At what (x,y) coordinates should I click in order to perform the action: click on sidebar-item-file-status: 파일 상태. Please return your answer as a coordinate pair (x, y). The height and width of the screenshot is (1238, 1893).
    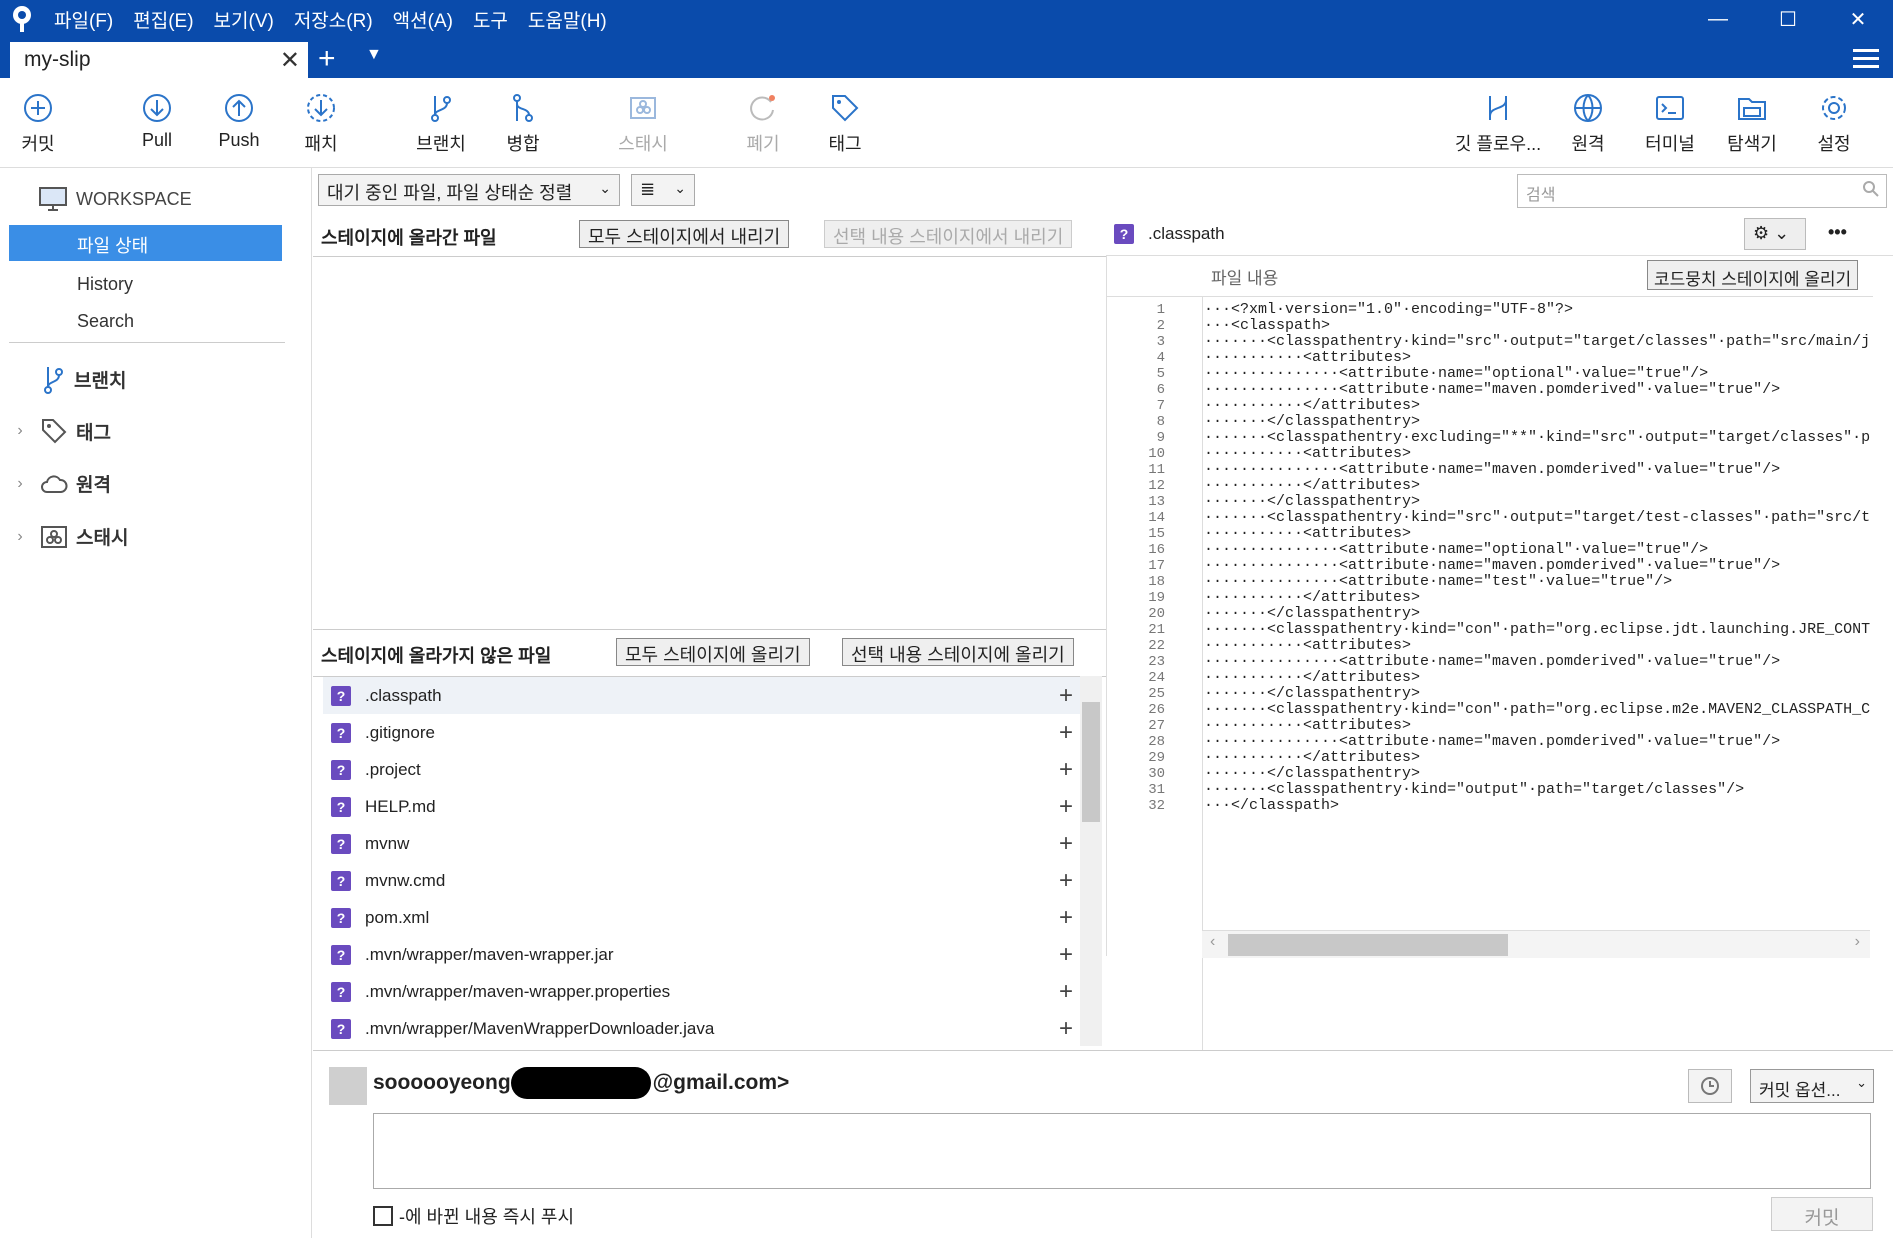
    Looking at the image, I should click on (145, 243).